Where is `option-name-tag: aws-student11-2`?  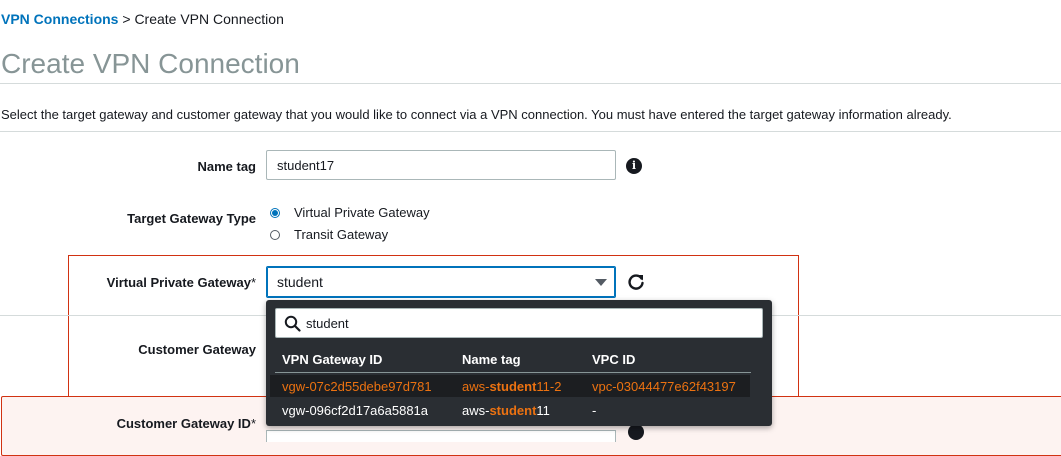 option-name-tag: aws-student11-2 is located at coordinates (511, 386).